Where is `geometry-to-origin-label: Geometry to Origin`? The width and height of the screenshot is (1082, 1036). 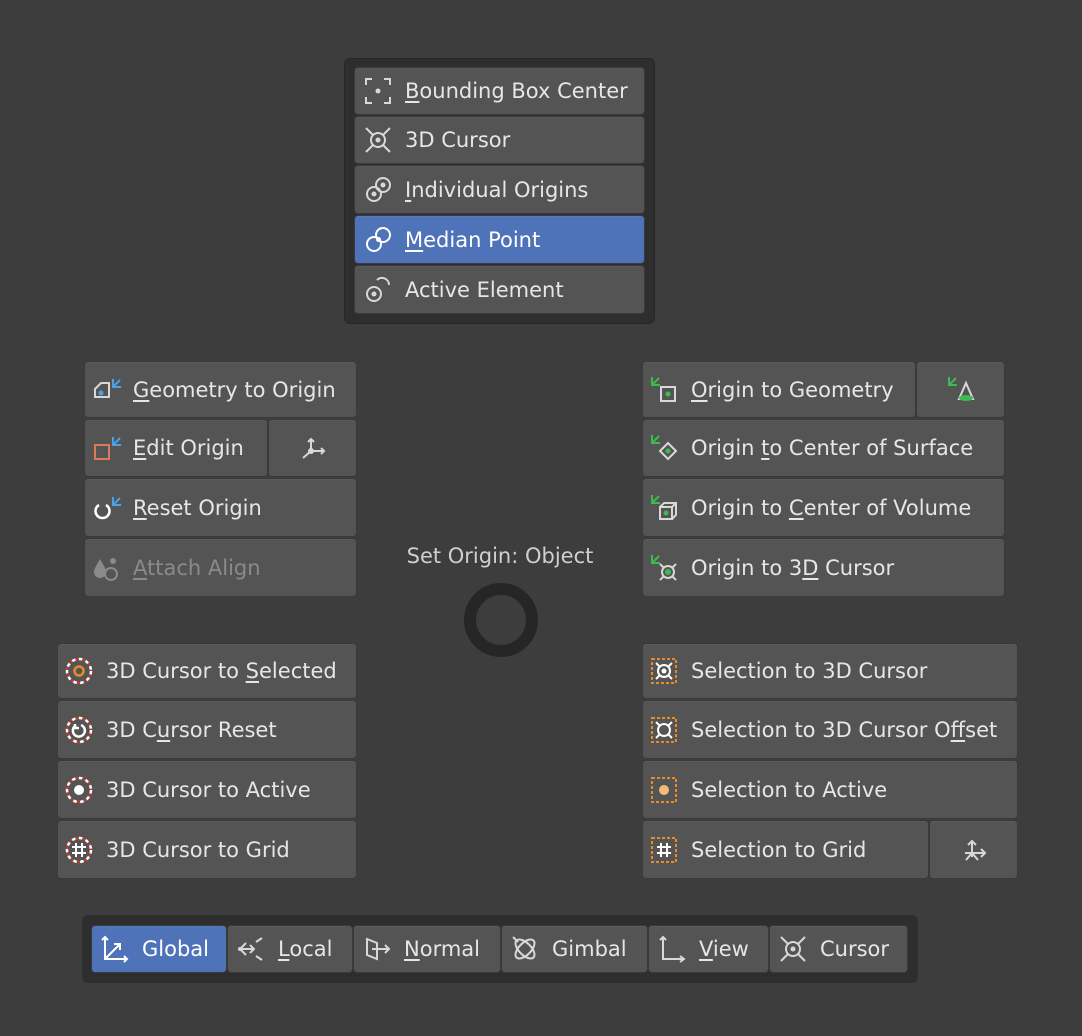 geometry-to-origin-label: Geometry to Origin is located at coordinates (234, 389).